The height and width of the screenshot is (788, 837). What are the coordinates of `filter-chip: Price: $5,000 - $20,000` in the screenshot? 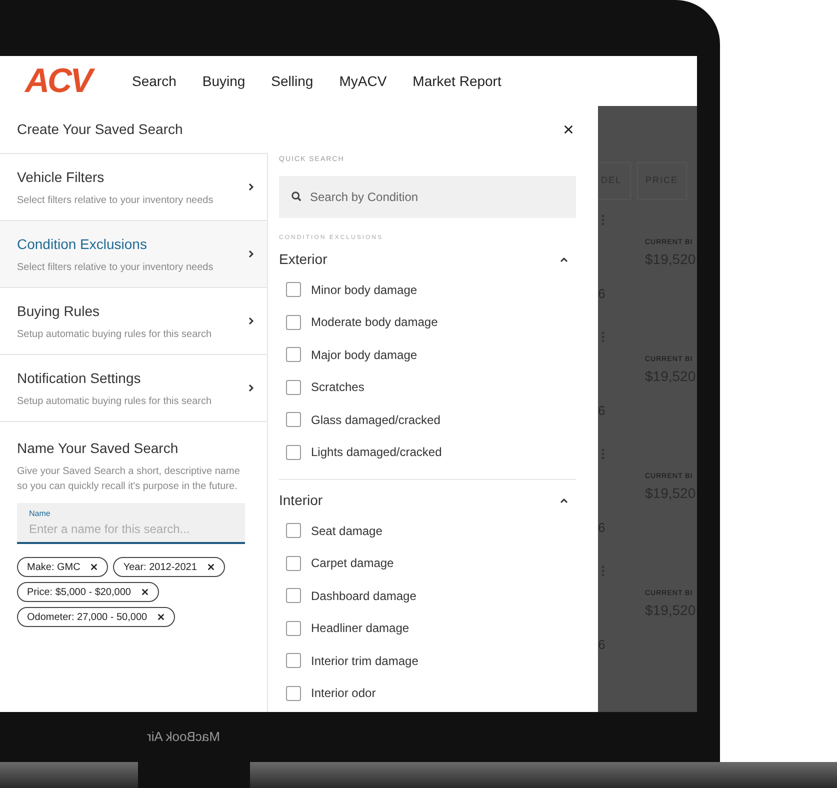 It's located at (88, 592).